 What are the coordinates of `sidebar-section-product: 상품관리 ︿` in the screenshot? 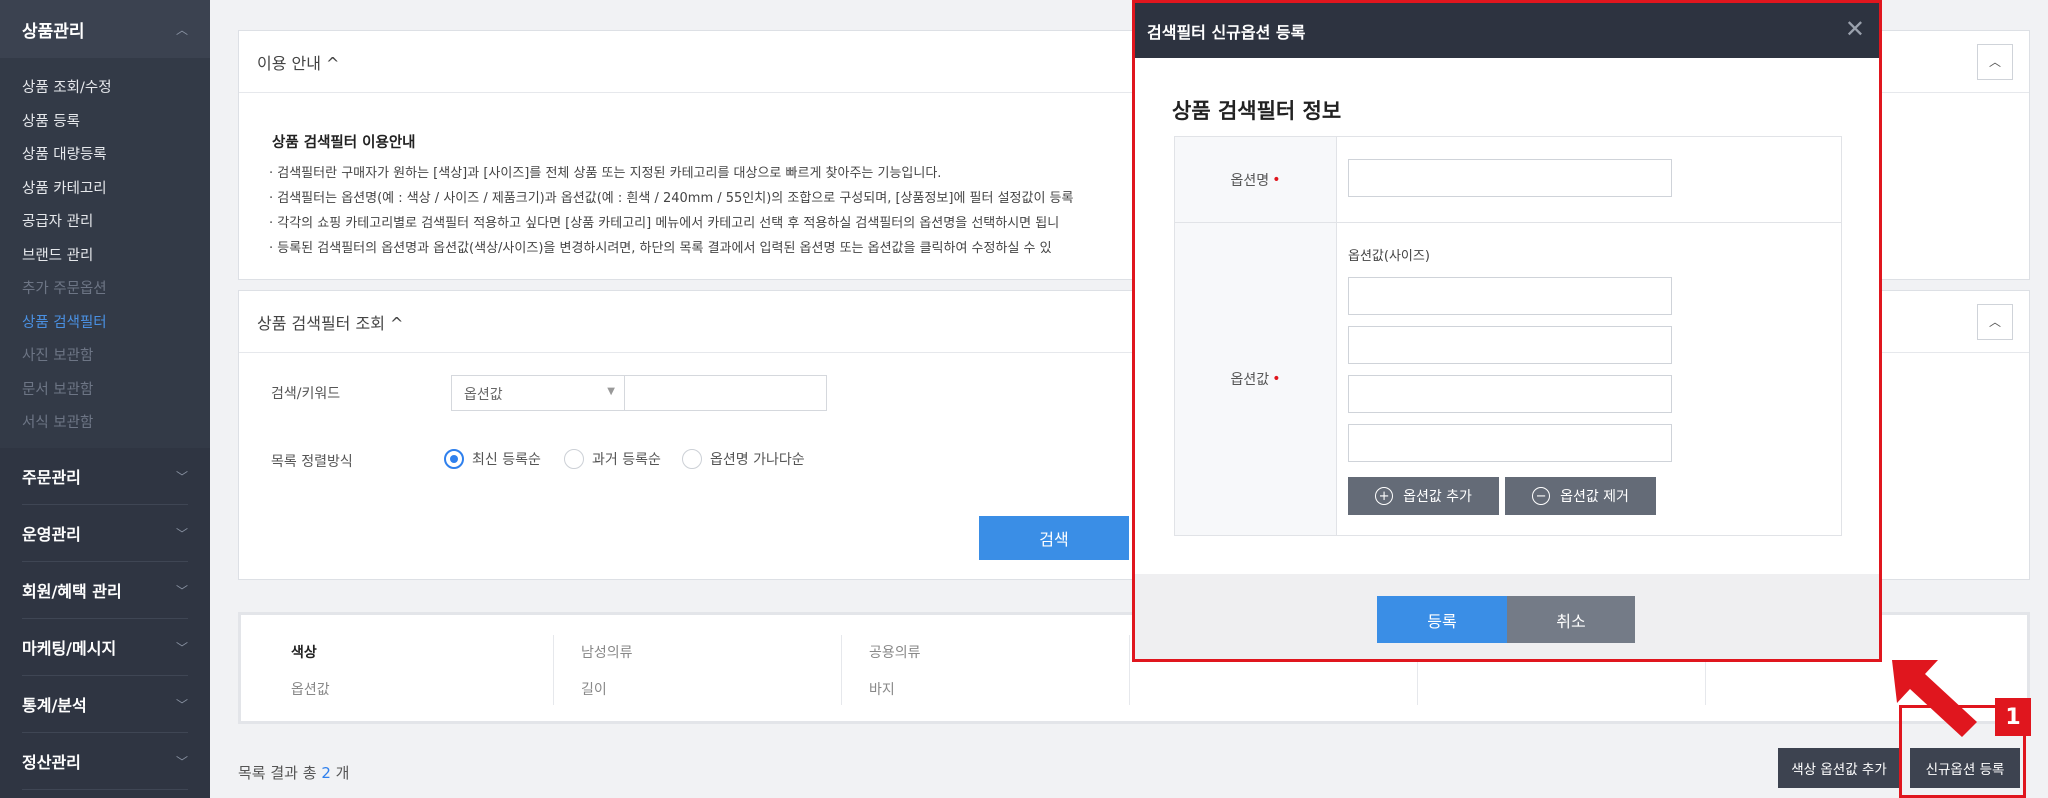 It's located at (105, 29).